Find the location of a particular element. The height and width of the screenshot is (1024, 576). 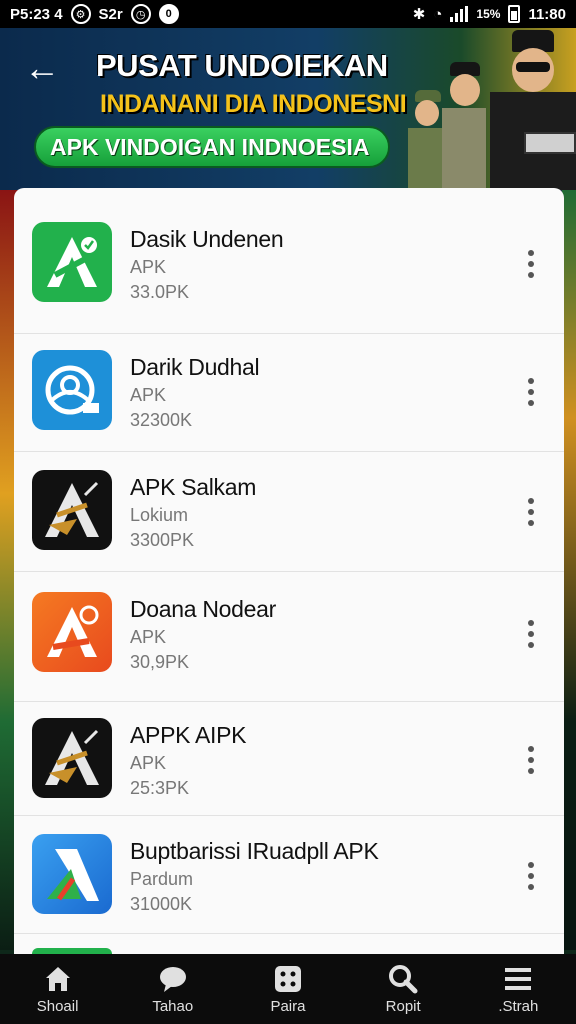

status-left: P5:23 4 ⚙ S2r ◷ 0 is located at coordinates (94, 14).